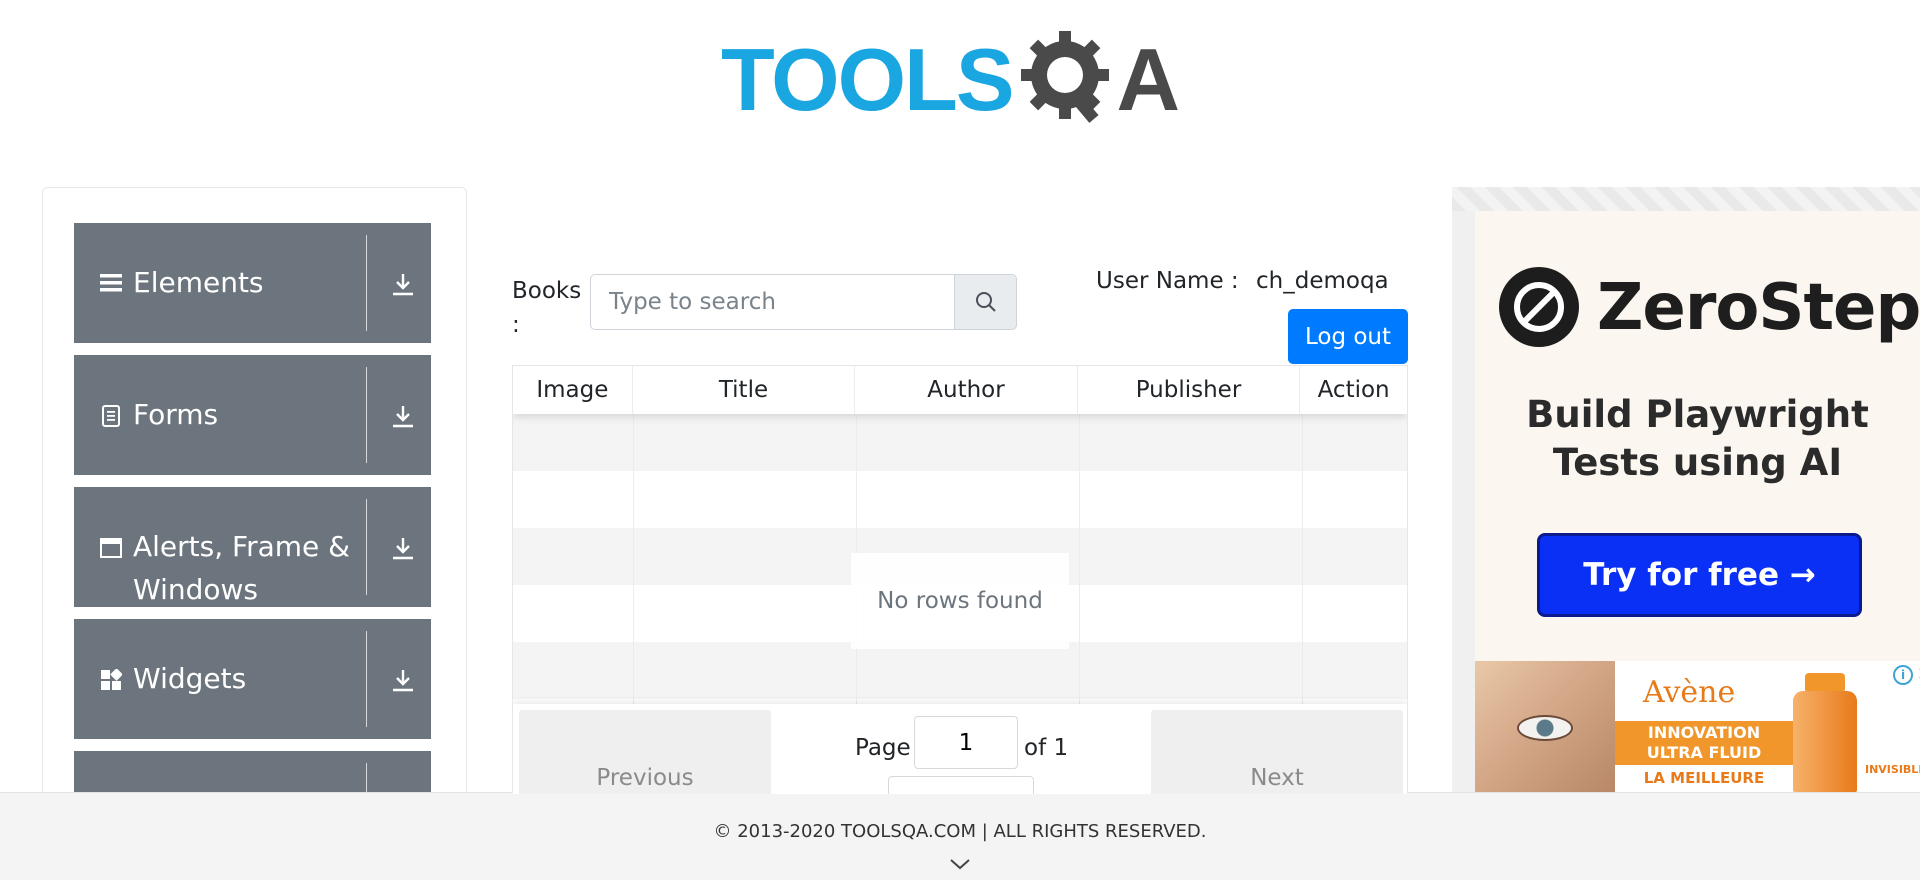  Describe the element at coordinates (1277, 752) in the screenshot. I see `next-button: Next` at that location.